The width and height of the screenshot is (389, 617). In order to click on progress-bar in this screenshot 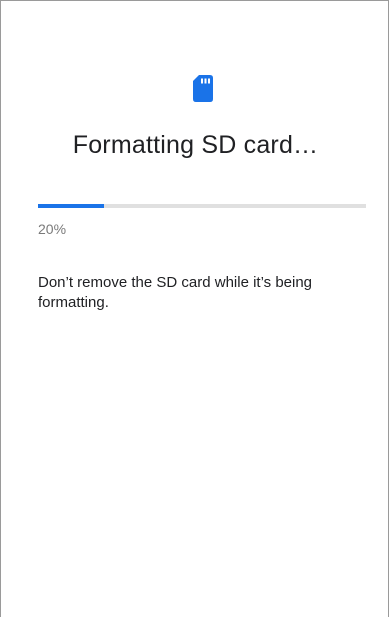, I will do `click(202, 206)`.